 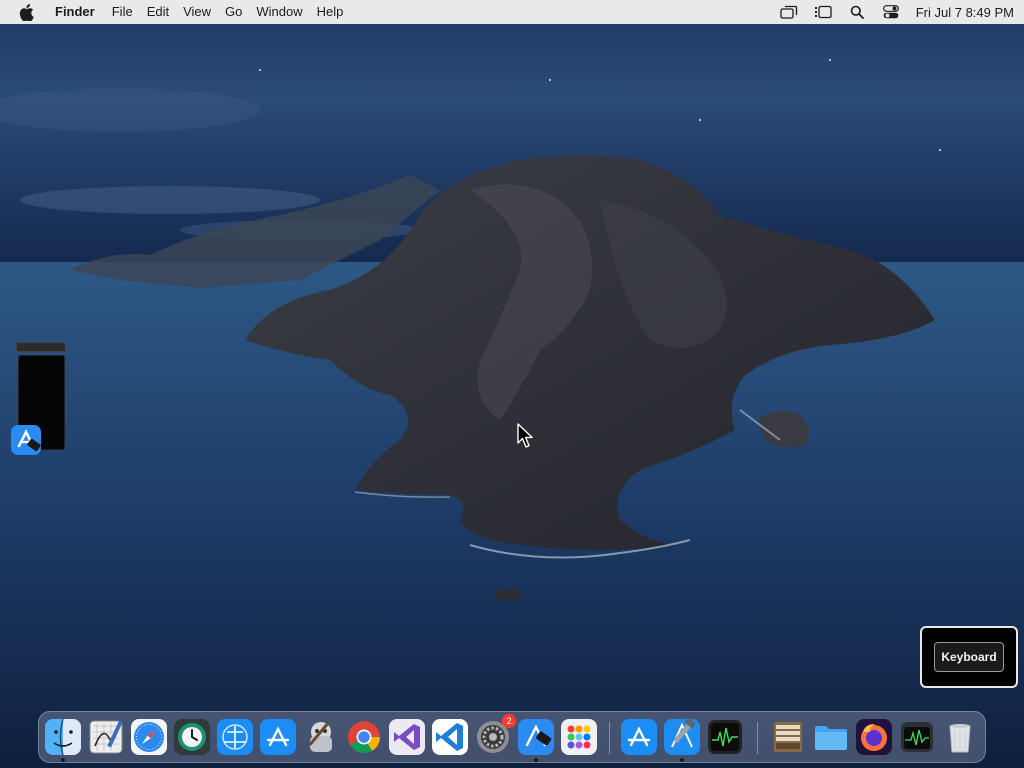 I want to click on finder-icon, so click(x=63, y=737).